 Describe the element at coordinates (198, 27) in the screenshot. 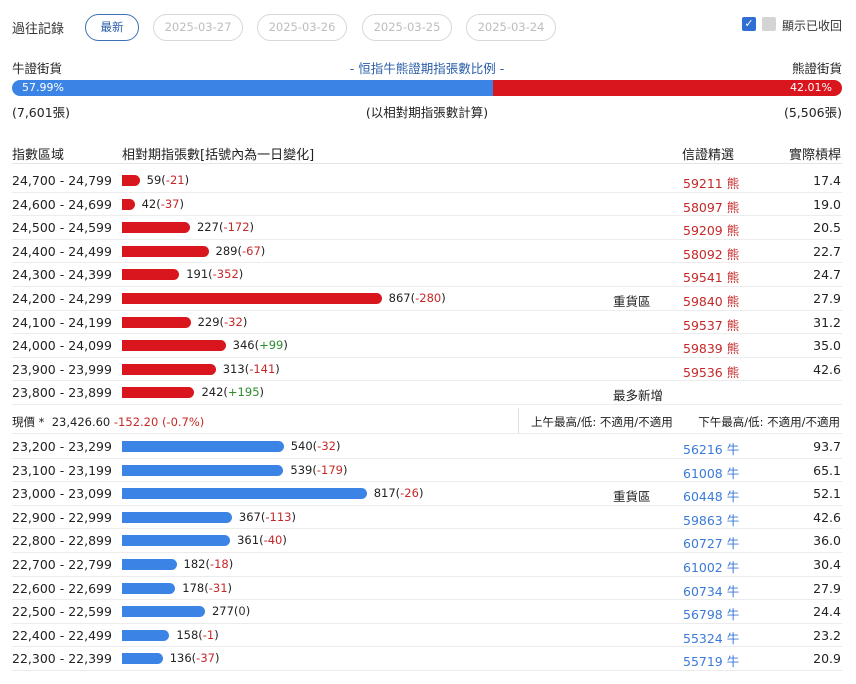

I see `tab-2025-03-27: 2025-03-27` at that location.